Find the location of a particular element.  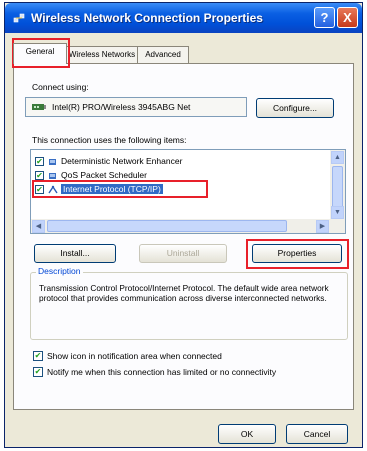

item-label: Internet Protocol (TCP/IP) is located at coordinates (112, 189).